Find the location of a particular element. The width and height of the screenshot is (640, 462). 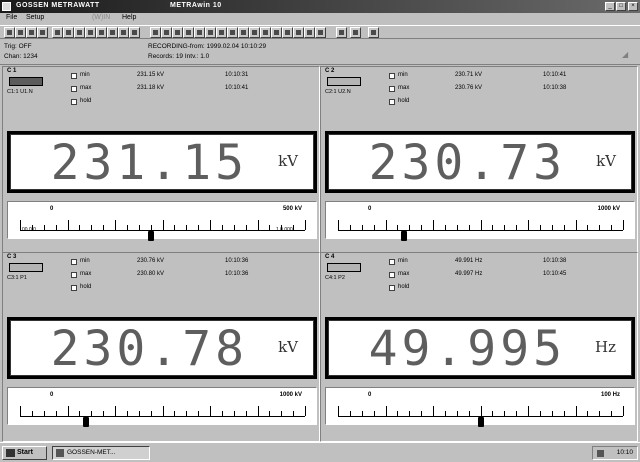

max-time: 10:10:41 is located at coordinates (237, 88).